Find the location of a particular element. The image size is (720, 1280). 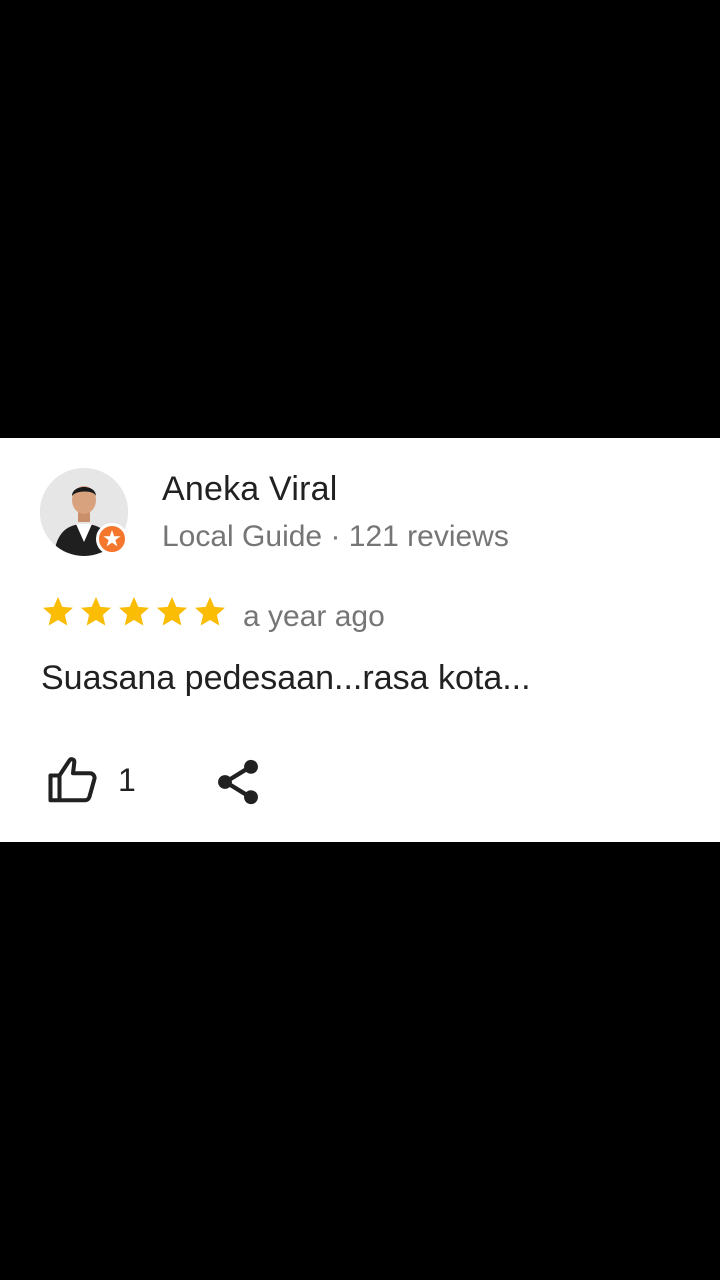

star-rating is located at coordinates (134, 614).